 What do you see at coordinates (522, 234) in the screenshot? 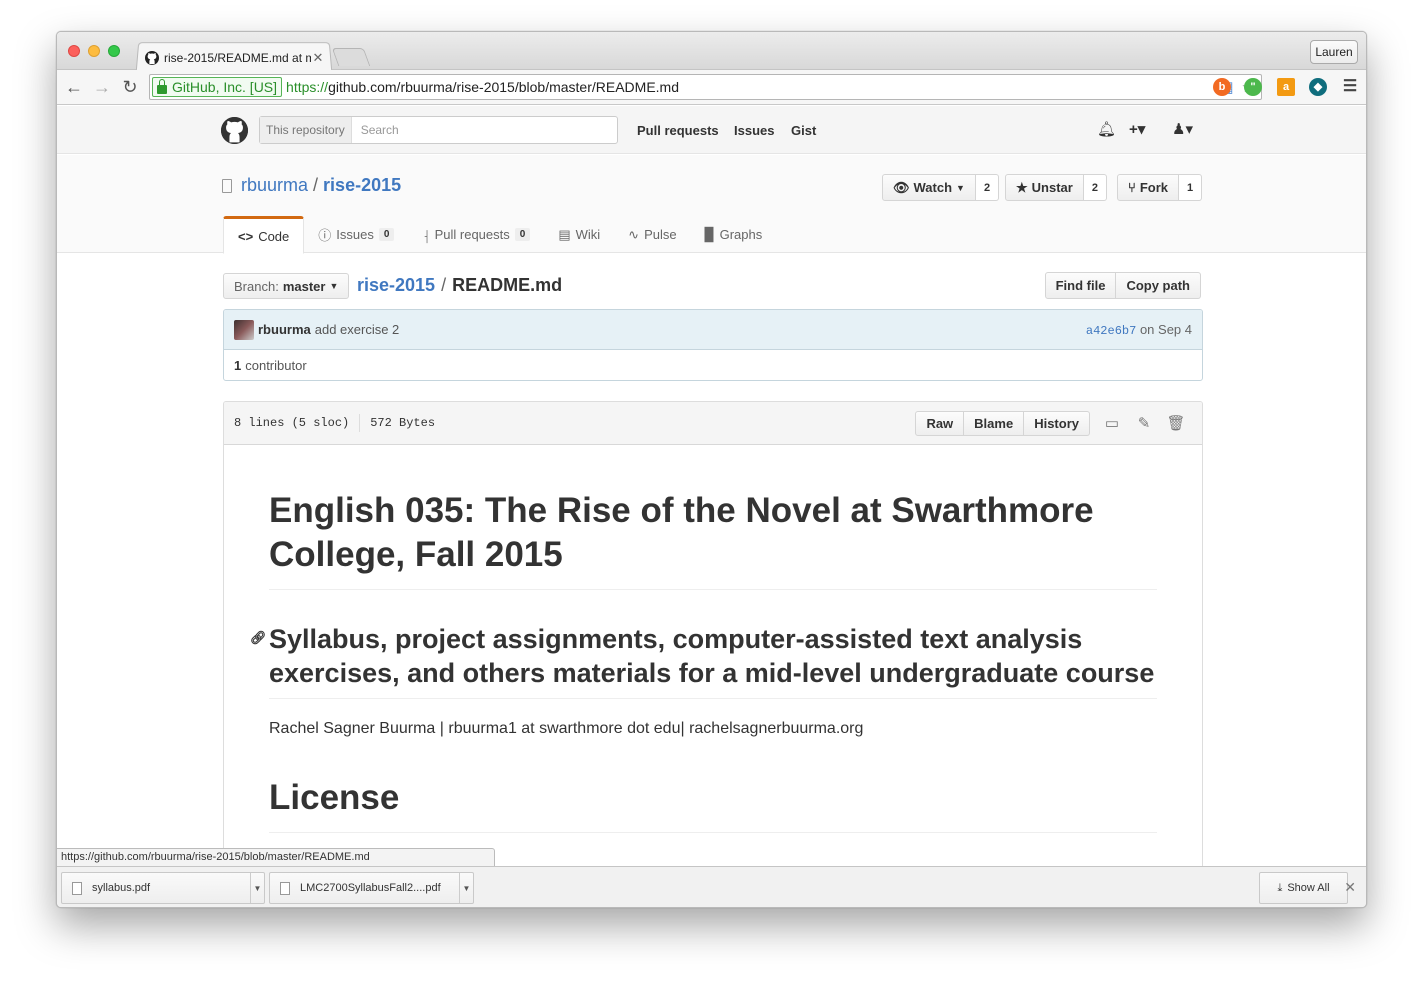
I see `pull-requests-count: 0` at bounding box center [522, 234].